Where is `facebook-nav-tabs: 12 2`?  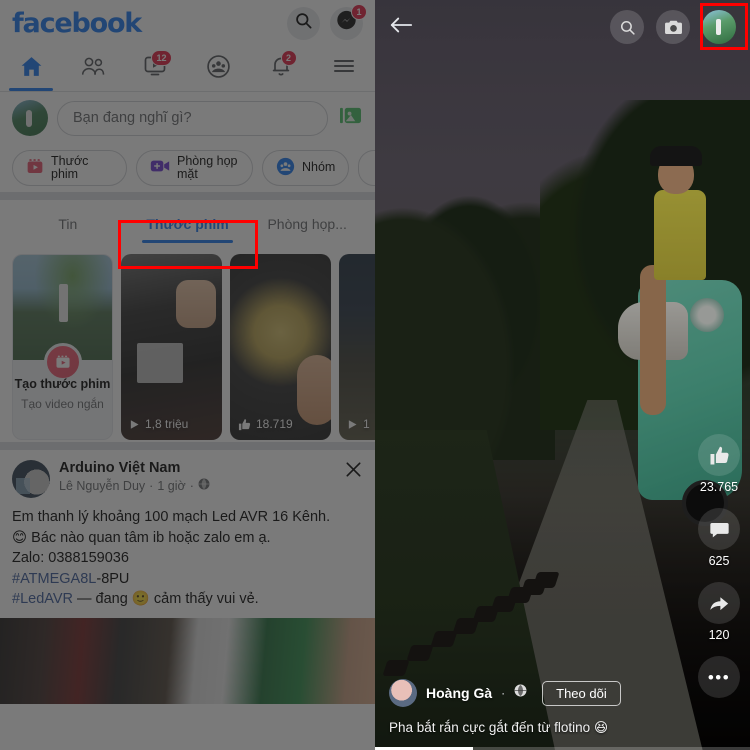 facebook-nav-tabs: 12 2 is located at coordinates (187, 69).